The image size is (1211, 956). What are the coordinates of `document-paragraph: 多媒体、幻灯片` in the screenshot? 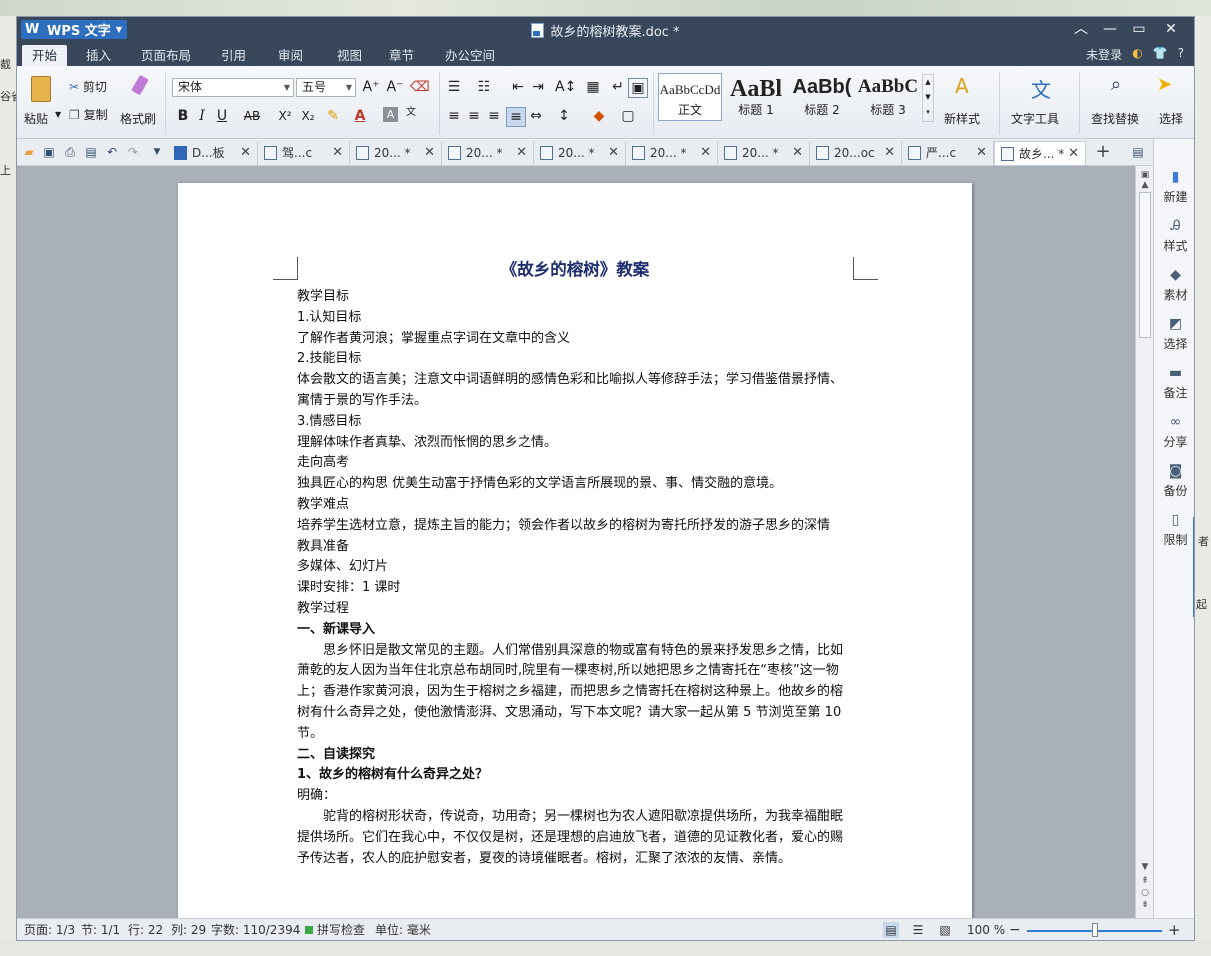 It's located at (575, 567).